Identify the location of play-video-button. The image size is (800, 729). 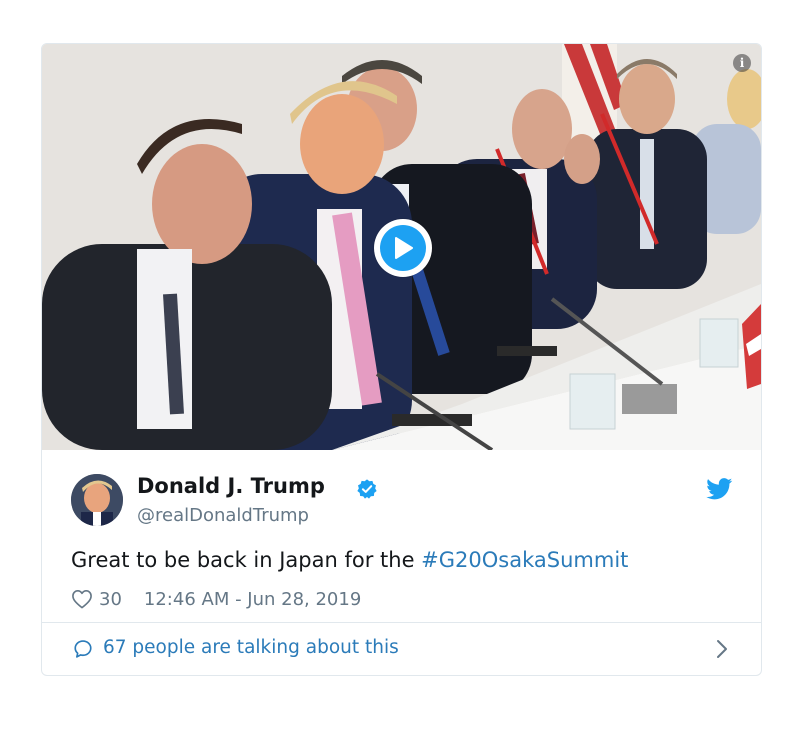
(403, 248).